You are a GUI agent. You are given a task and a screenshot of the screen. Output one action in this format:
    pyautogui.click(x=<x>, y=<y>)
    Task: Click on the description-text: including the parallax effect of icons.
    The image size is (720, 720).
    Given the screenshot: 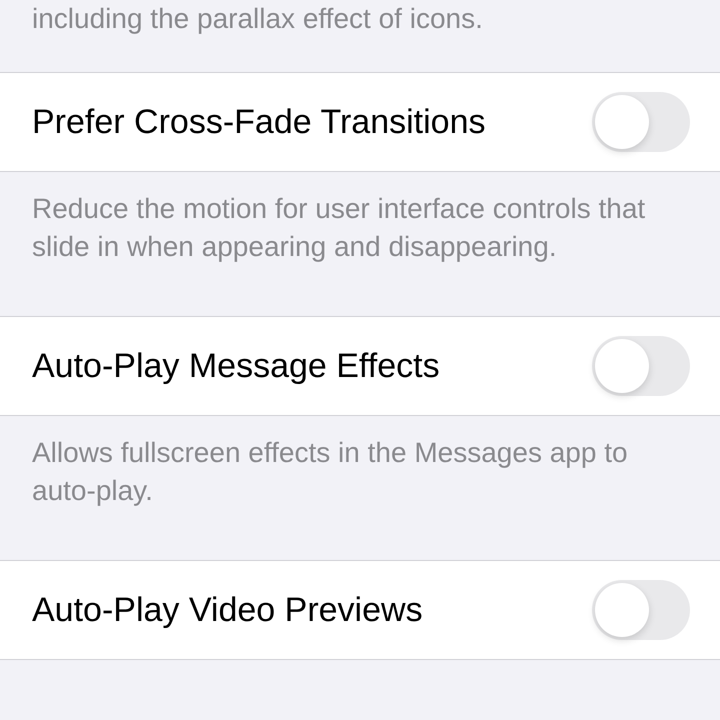 What is the action you would take?
    pyautogui.click(x=258, y=19)
    